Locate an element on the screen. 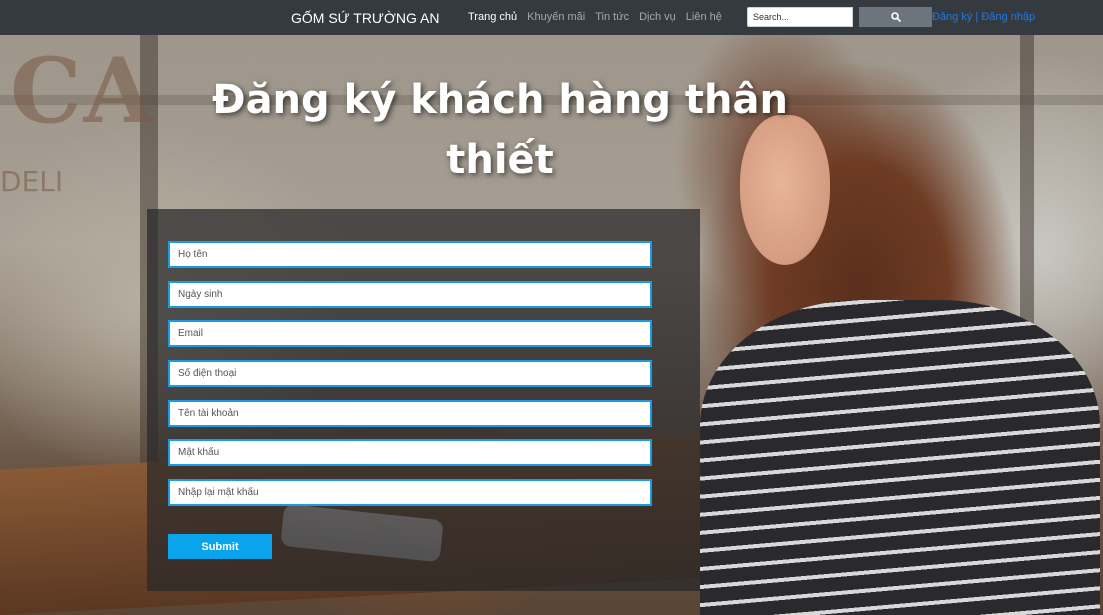 The image size is (1103, 615). password-field is located at coordinates (410, 452).